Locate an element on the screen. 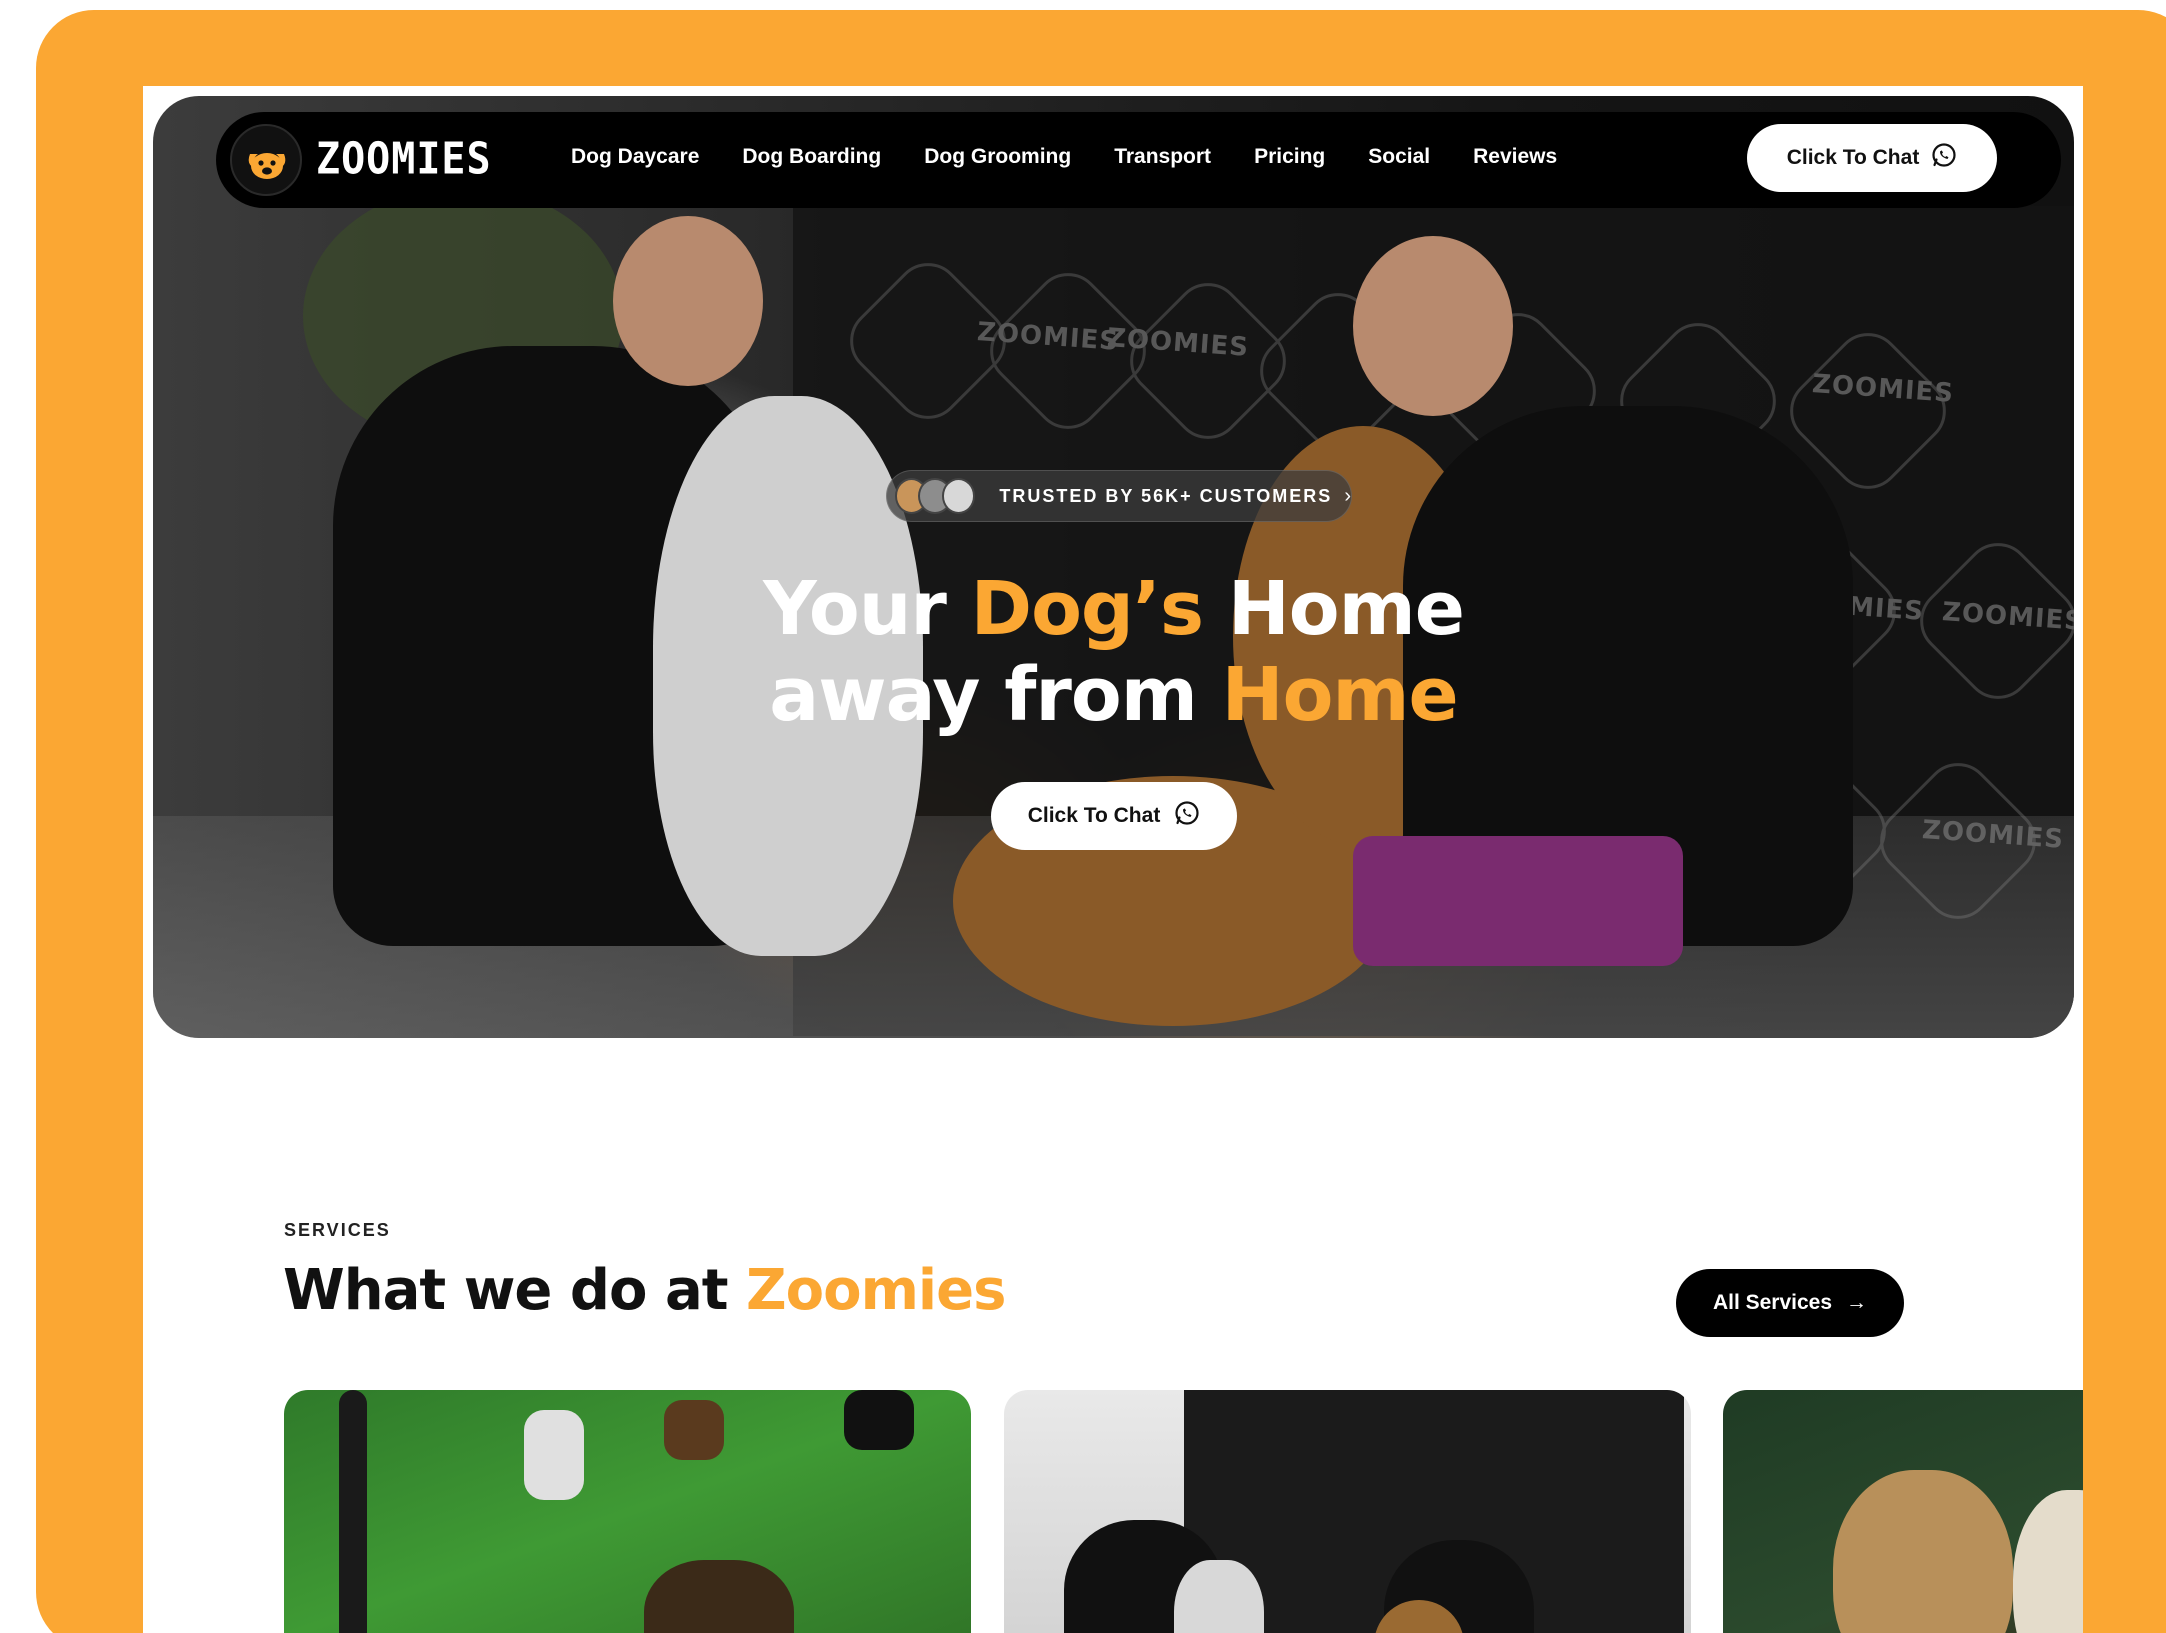  nav-cta-label: Click To Chat is located at coordinates (1853, 157).